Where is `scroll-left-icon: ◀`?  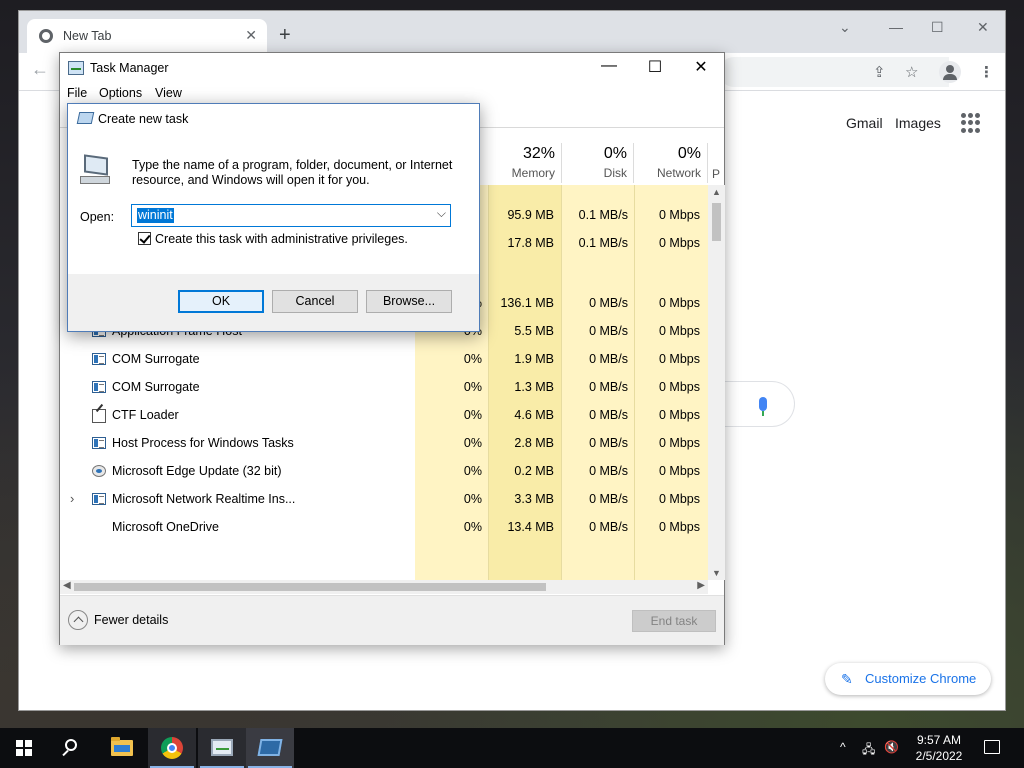 scroll-left-icon: ◀ is located at coordinates (67, 585).